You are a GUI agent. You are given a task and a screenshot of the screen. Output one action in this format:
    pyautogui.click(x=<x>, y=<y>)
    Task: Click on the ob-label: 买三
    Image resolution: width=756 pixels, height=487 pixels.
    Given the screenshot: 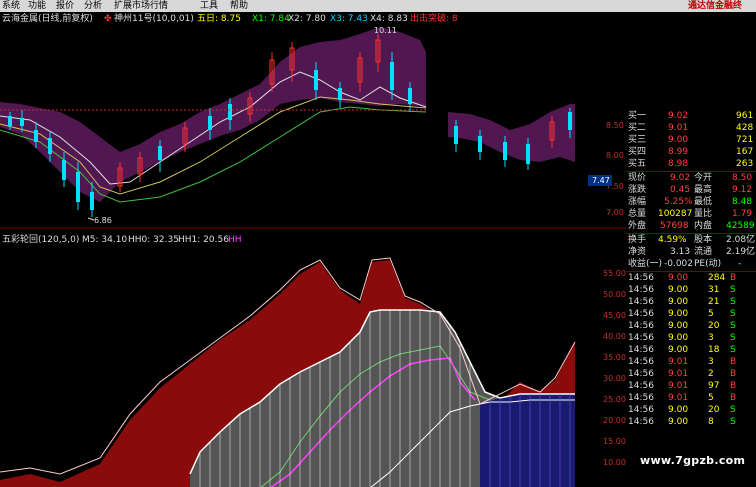 What is the action you would take?
    pyautogui.click(x=637, y=140)
    